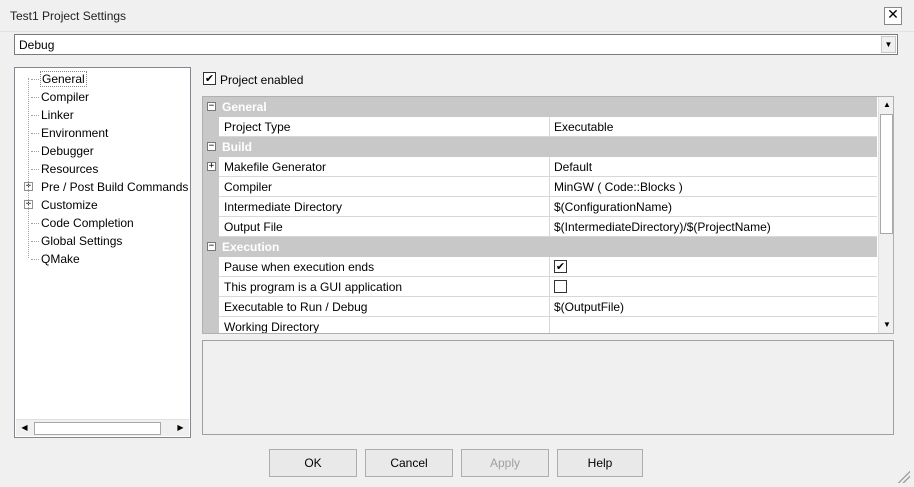  I want to click on tree-item-label: QMake, so click(60, 259).